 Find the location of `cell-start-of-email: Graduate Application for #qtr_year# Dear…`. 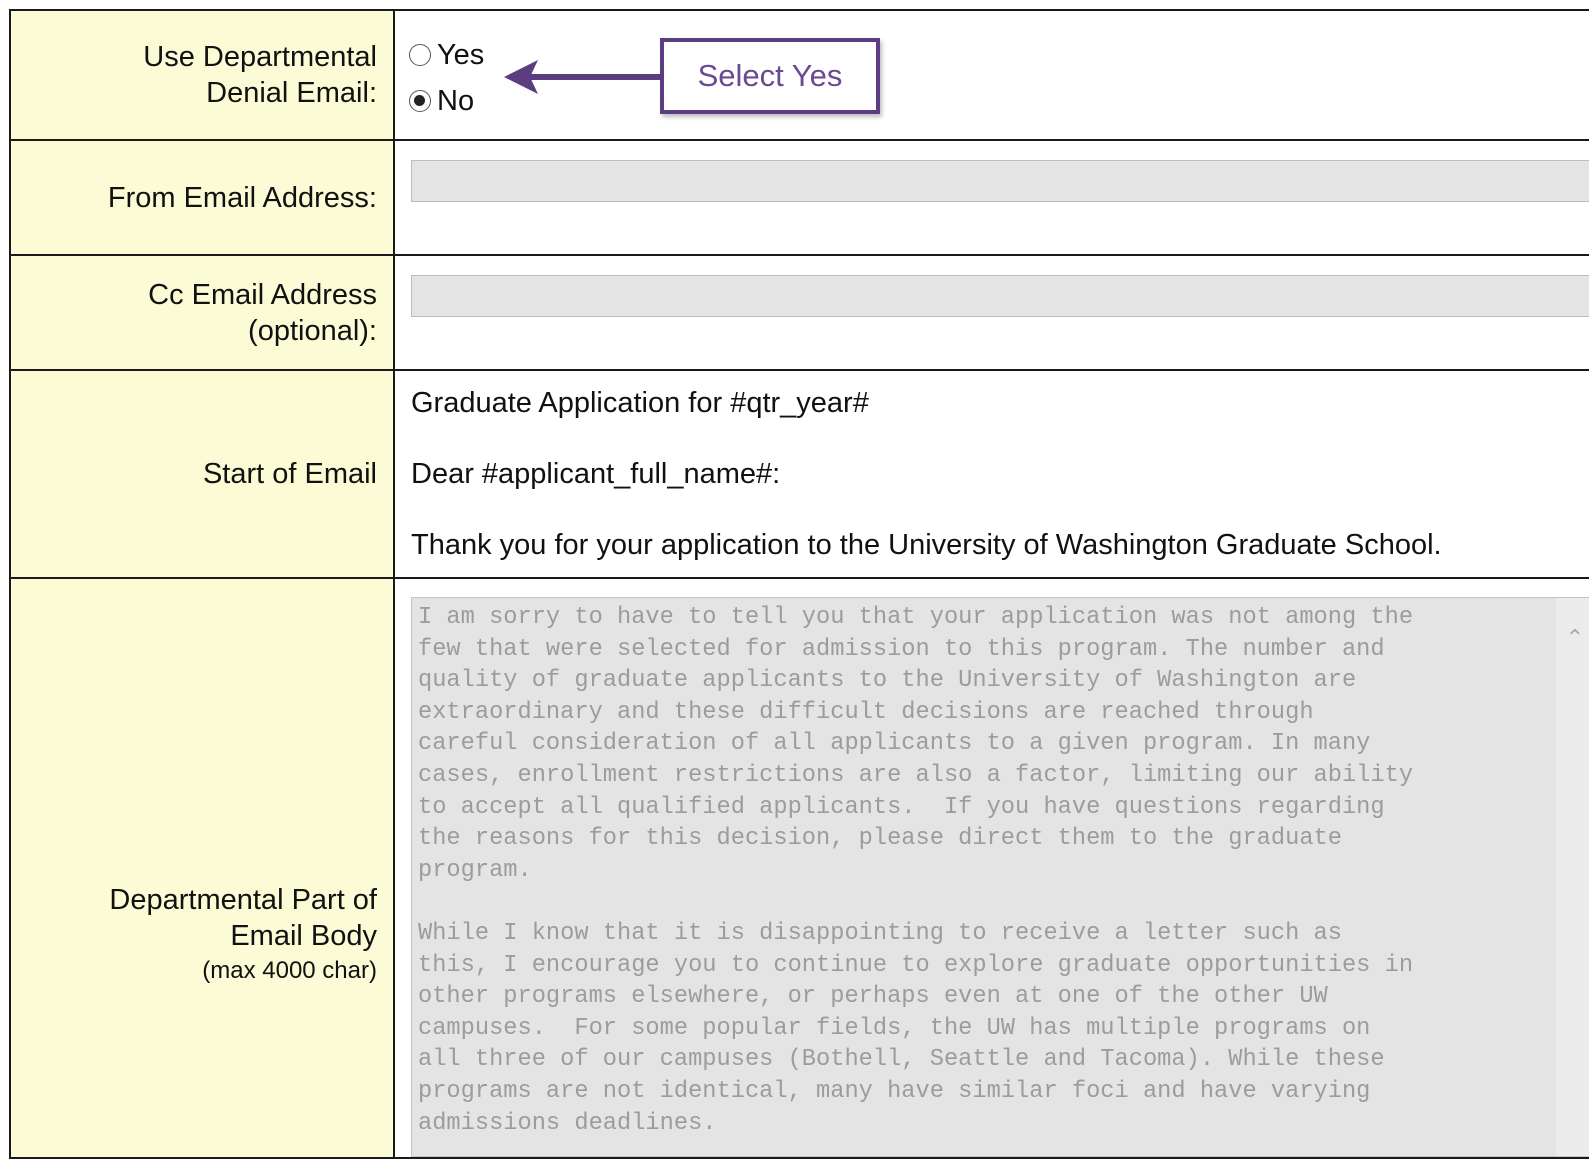

cell-start-of-email: Graduate Application for #qtr_year# Dear… is located at coordinates (991, 474).